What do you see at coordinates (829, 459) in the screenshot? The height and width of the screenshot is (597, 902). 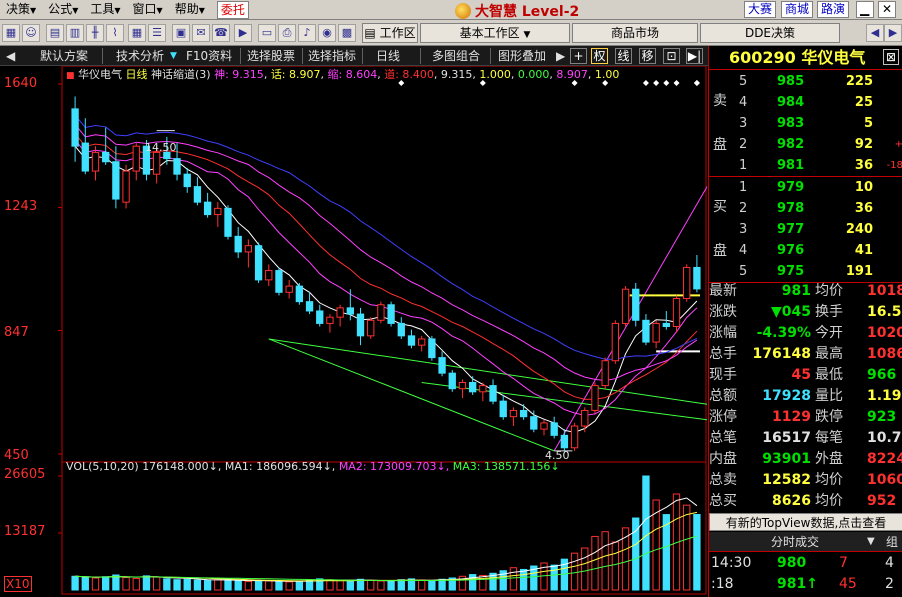 I see `stat-key: 外盘` at bounding box center [829, 459].